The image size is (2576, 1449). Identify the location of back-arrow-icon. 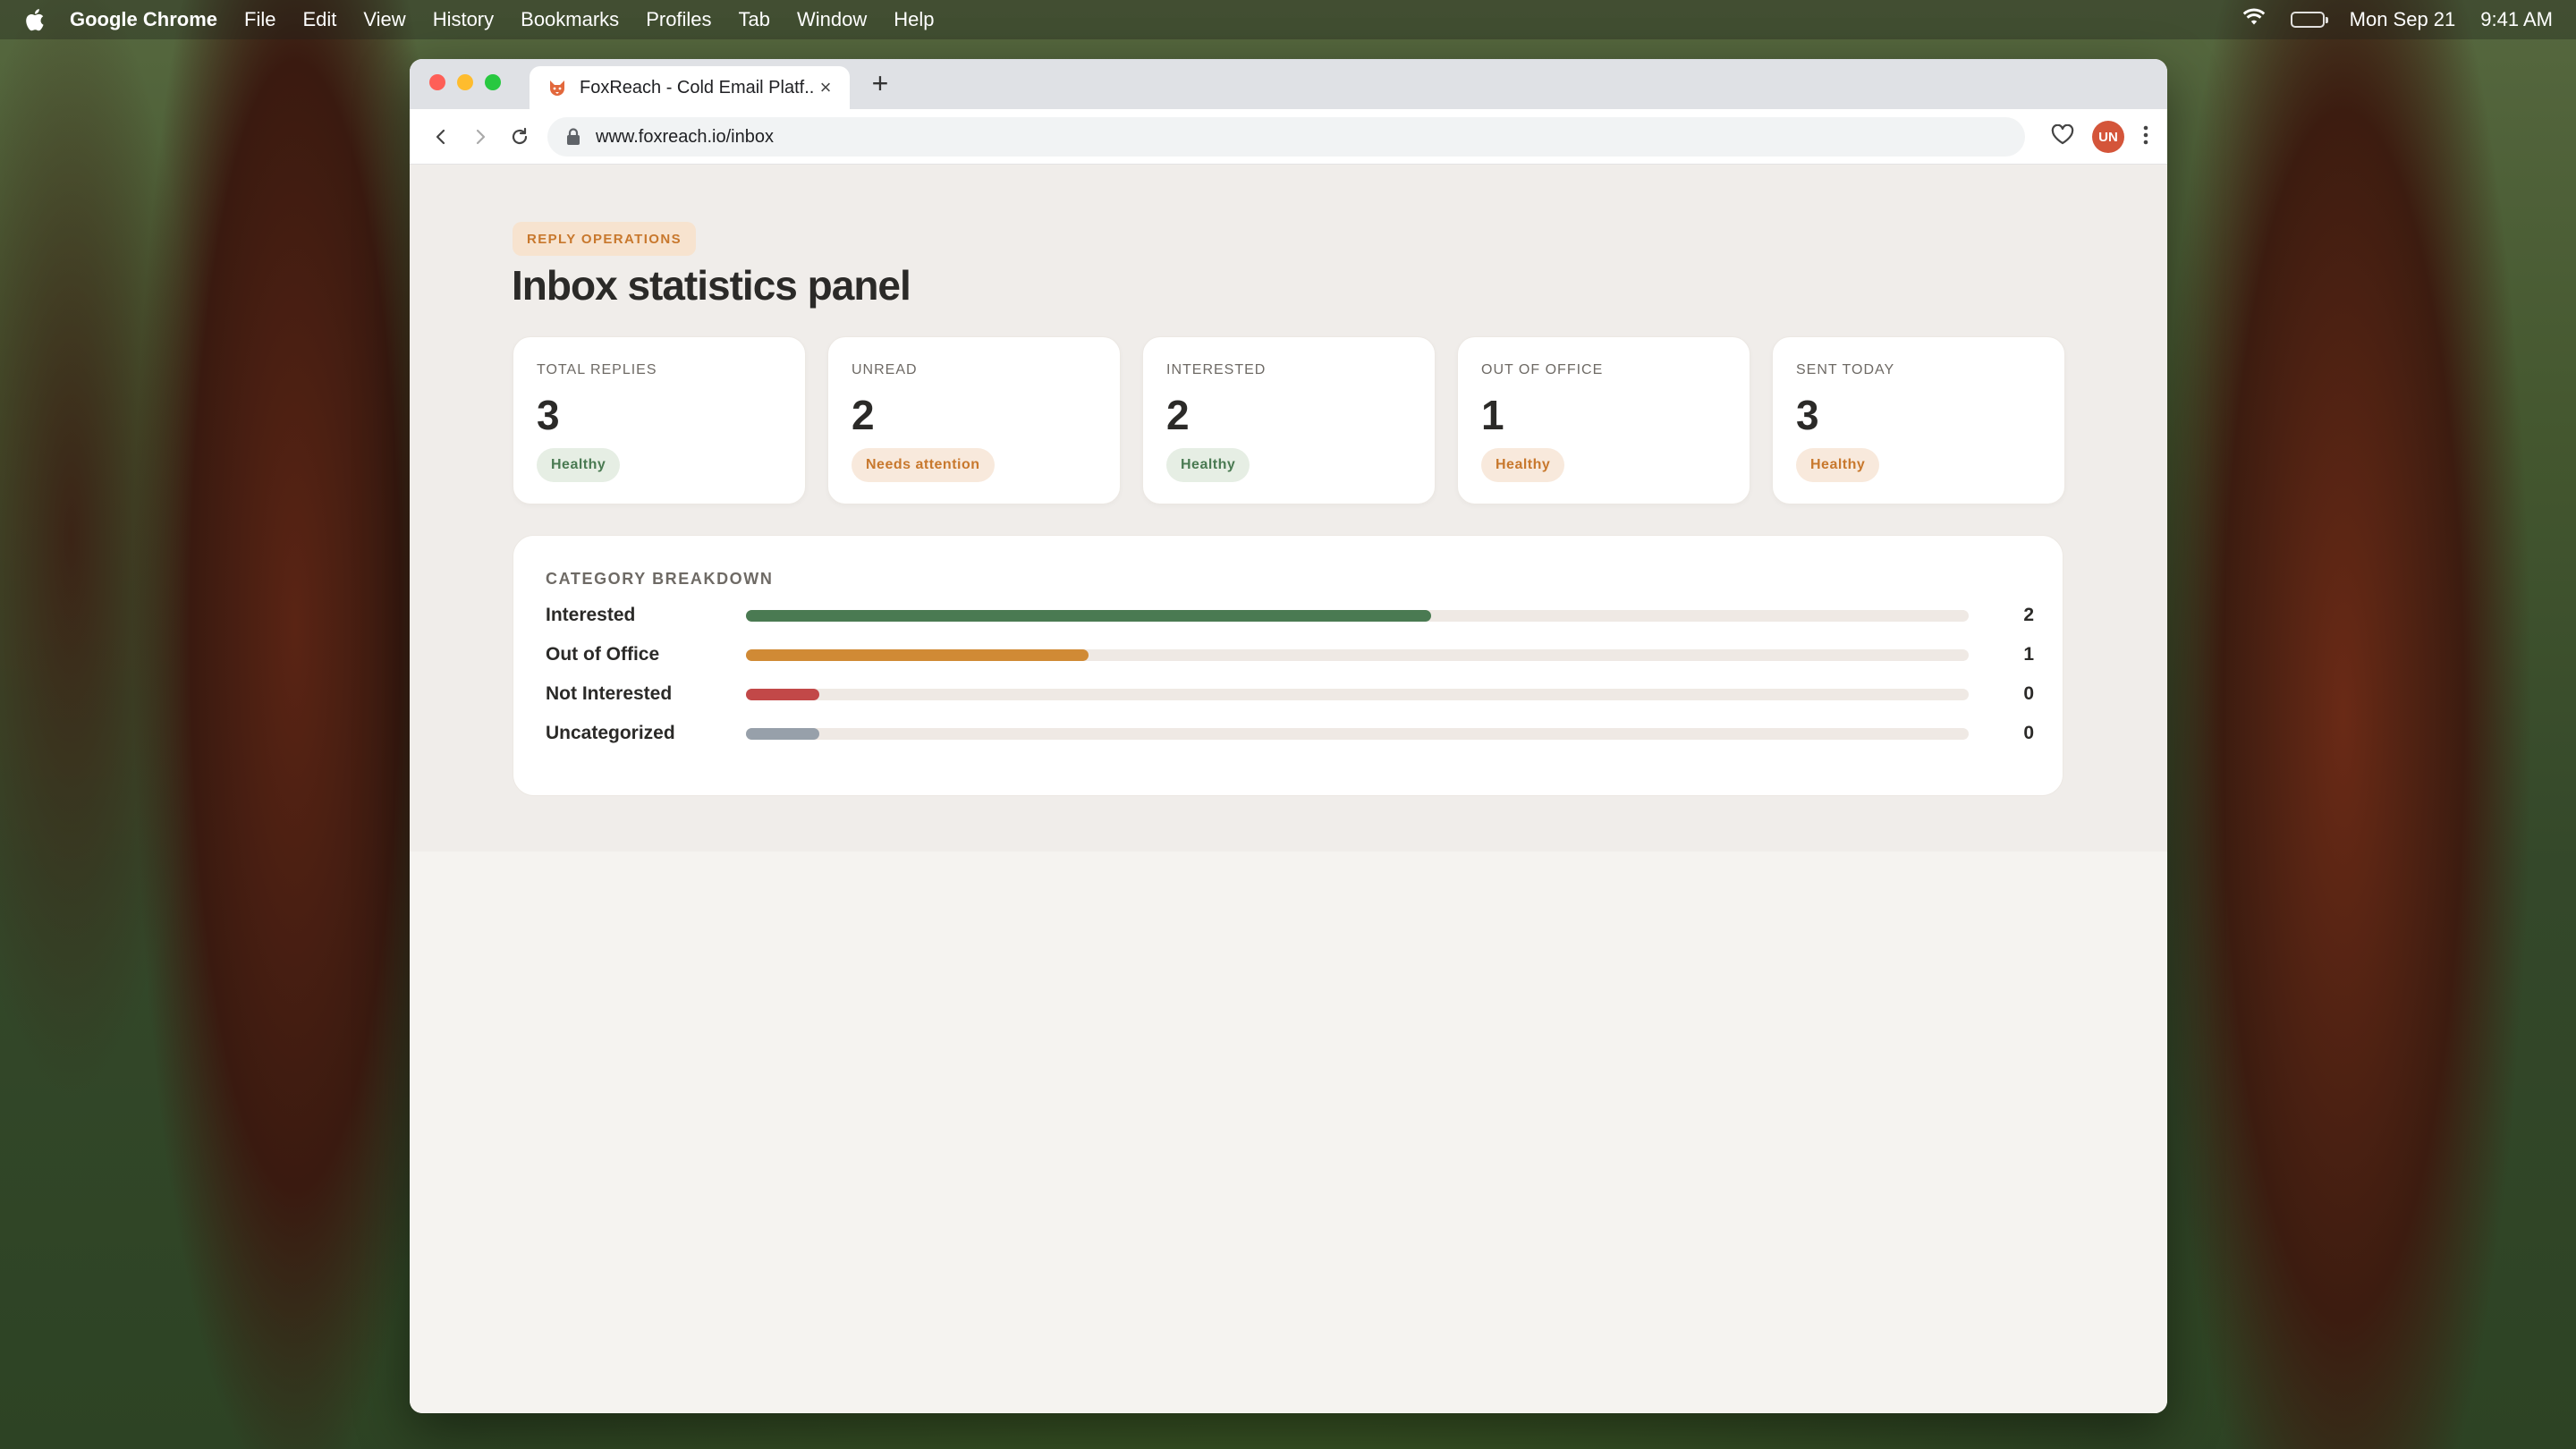
(441, 137).